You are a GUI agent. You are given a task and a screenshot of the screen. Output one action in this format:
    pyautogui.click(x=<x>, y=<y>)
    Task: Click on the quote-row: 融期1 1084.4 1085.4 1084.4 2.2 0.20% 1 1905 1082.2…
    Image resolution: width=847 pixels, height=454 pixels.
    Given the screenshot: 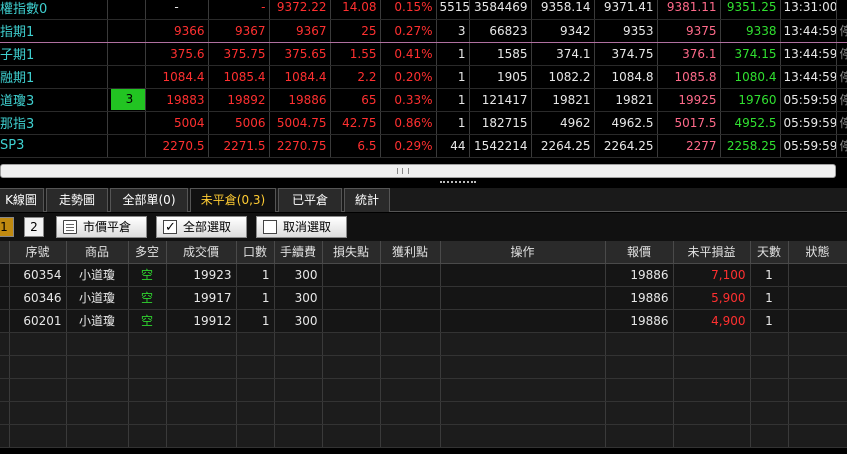 What is the action you would take?
    pyautogui.click(x=423, y=77)
    